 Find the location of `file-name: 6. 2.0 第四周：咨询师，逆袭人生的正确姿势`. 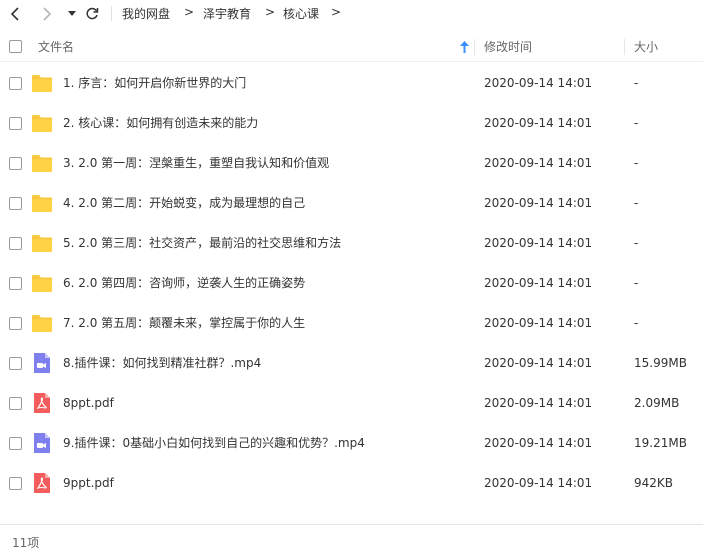

file-name: 6. 2.0 第四周：咨询师，逆袭人生的正确姿势 is located at coordinates (184, 283).